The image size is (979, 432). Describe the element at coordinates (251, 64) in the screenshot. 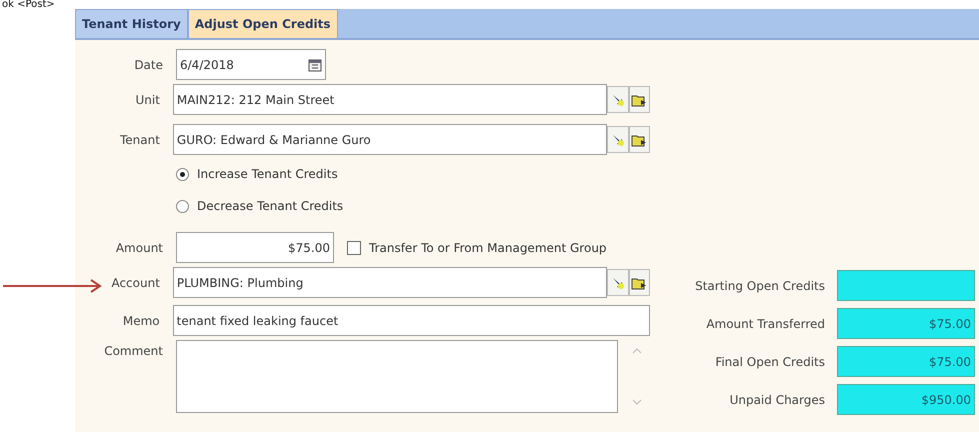

I see `date-field: 6/4/2018` at that location.